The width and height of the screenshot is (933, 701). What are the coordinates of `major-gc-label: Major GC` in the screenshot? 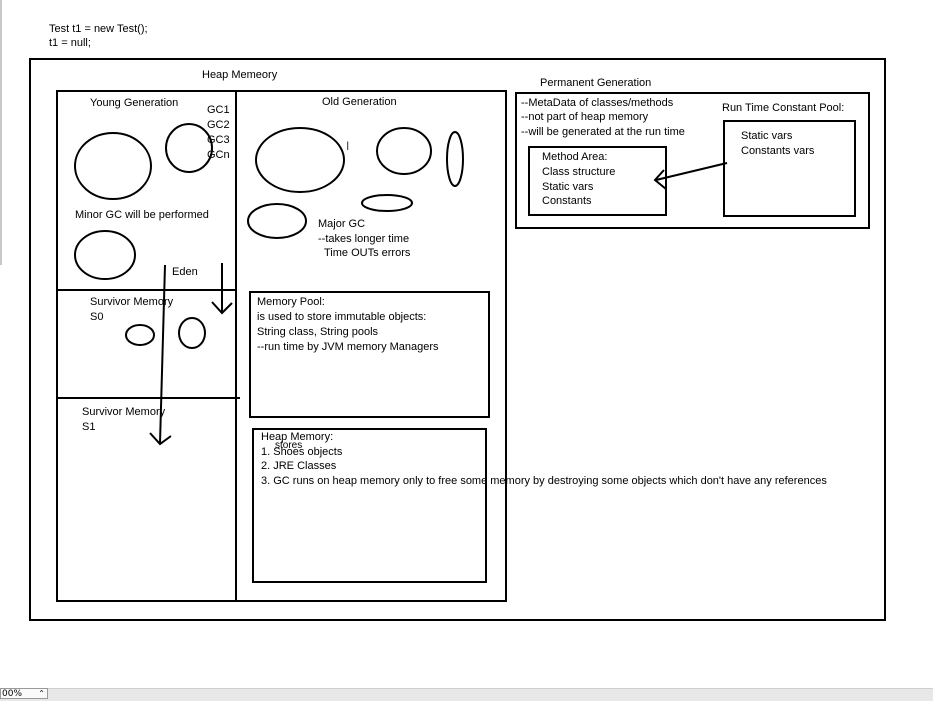 It's located at (342, 224).